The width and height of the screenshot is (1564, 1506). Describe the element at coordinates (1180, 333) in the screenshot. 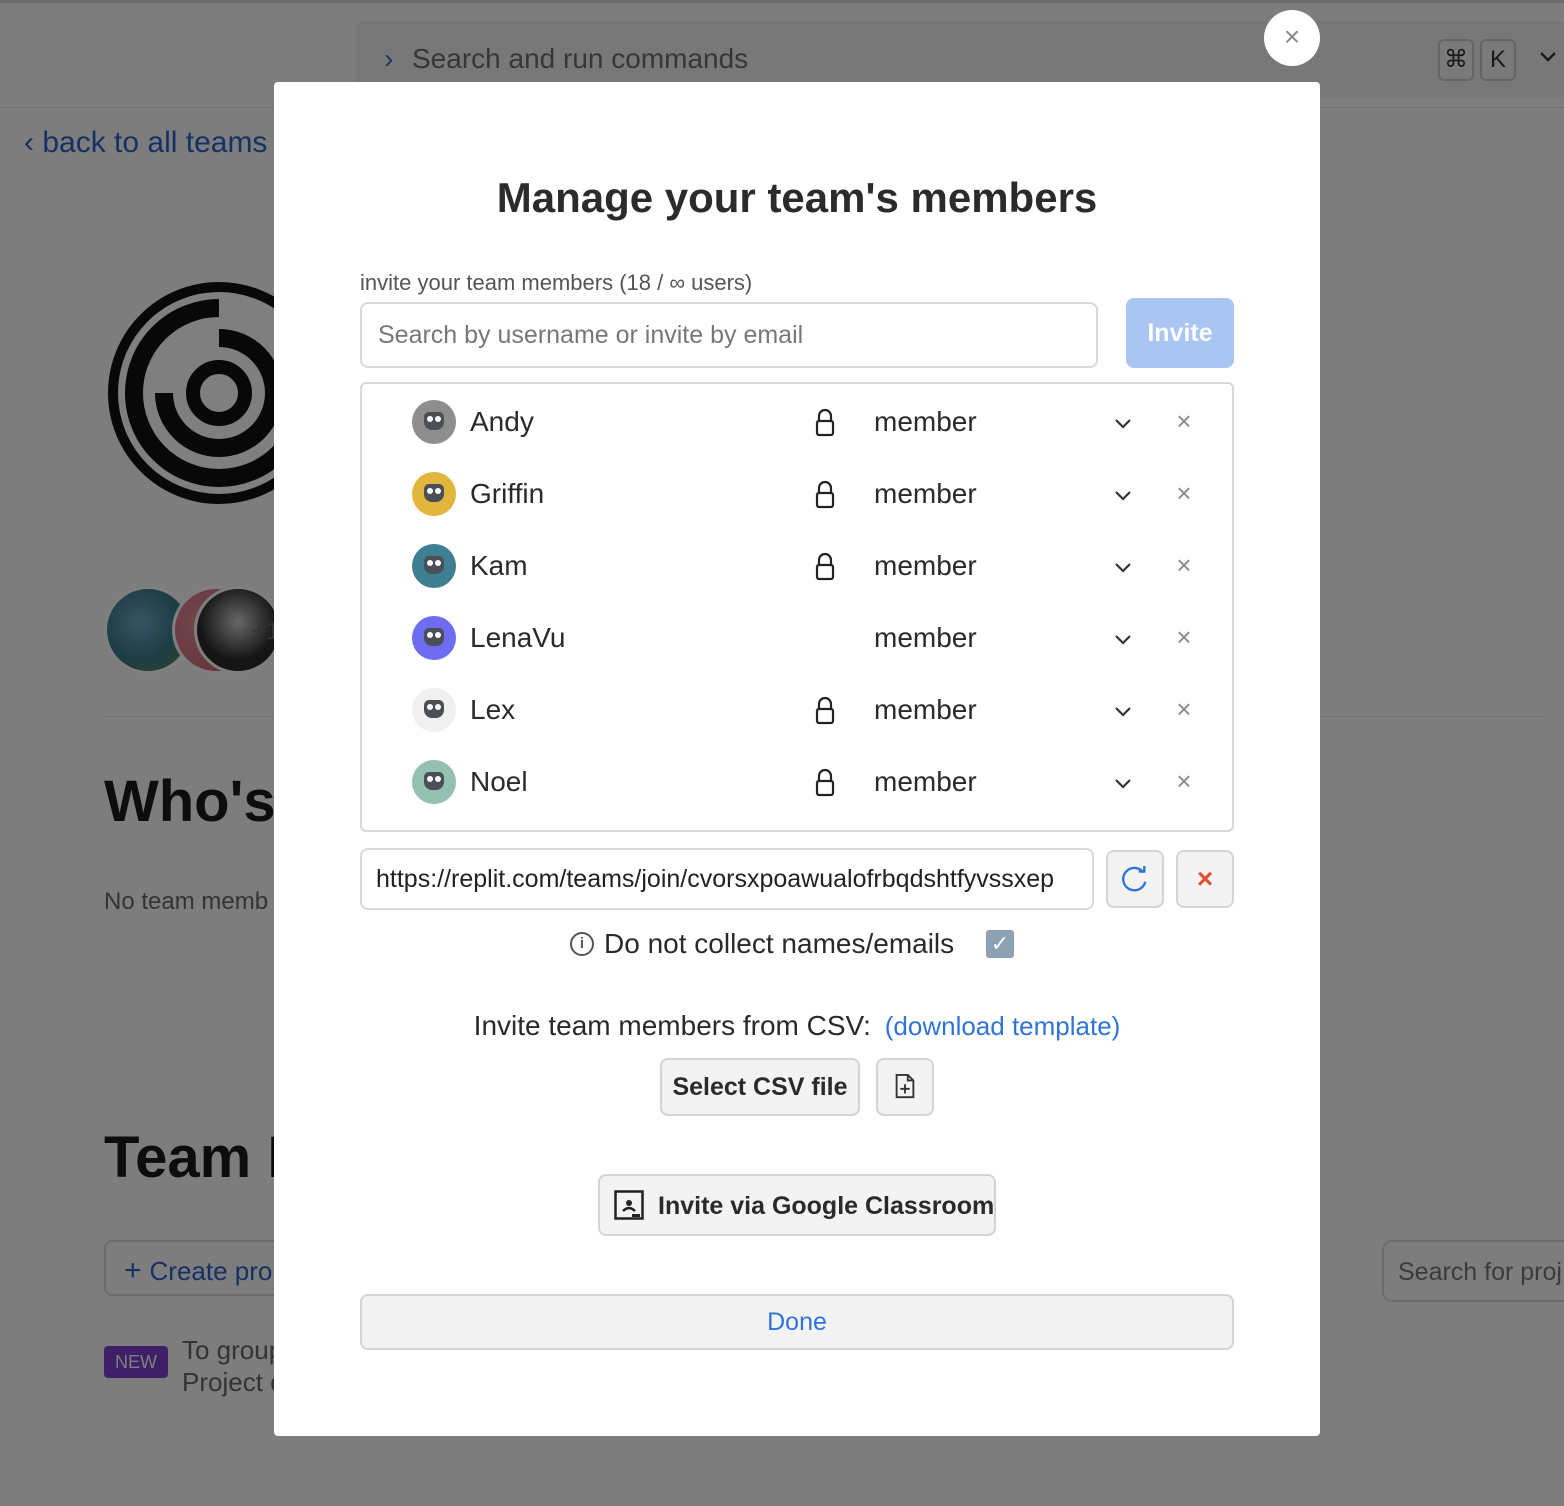

I see `invite-button: Invite` at that location.